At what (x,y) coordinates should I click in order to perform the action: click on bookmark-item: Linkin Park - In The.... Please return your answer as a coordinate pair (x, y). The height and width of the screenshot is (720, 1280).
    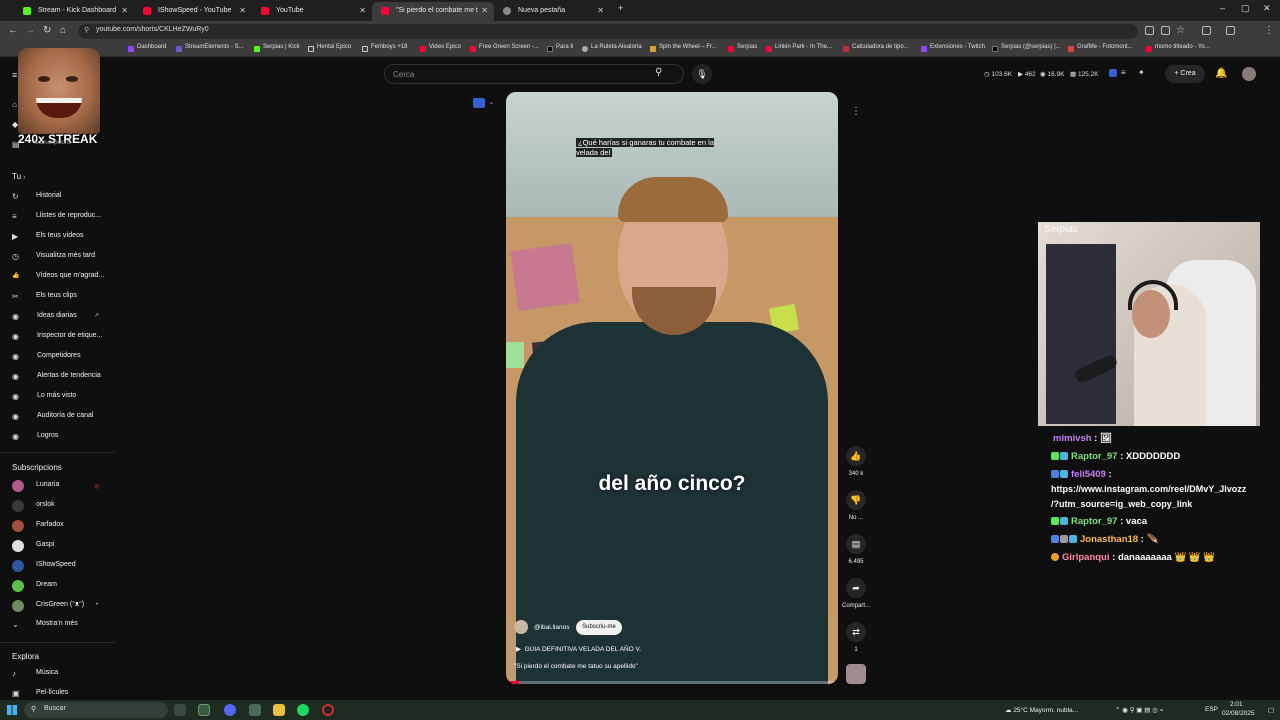
    Looking at the image, I should click on (799, 48).